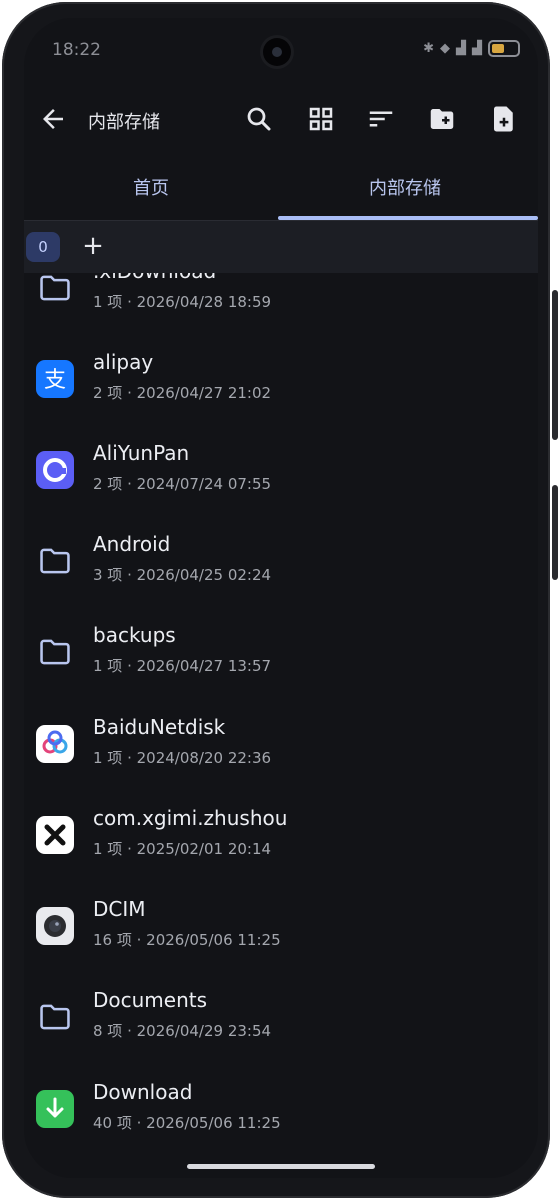  What do you see at coordinates (132, 544) in the screenshot?
I see `file-name: Android` at bounding box center [132, 544].